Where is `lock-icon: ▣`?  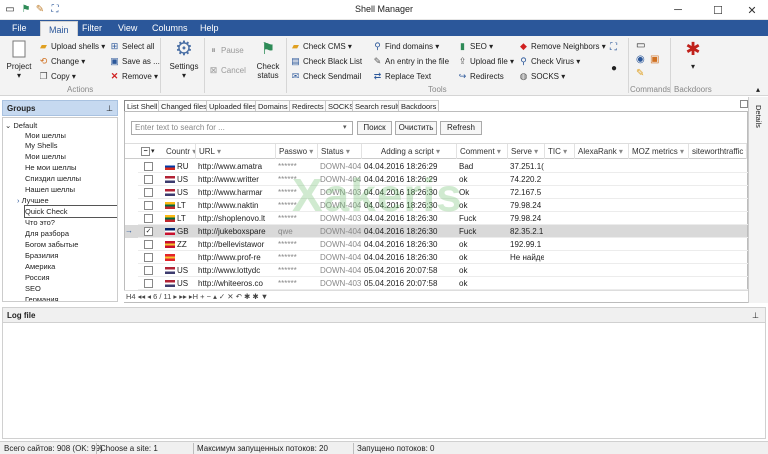
lock-icon: ▣ is located at coordinates (654, 59).